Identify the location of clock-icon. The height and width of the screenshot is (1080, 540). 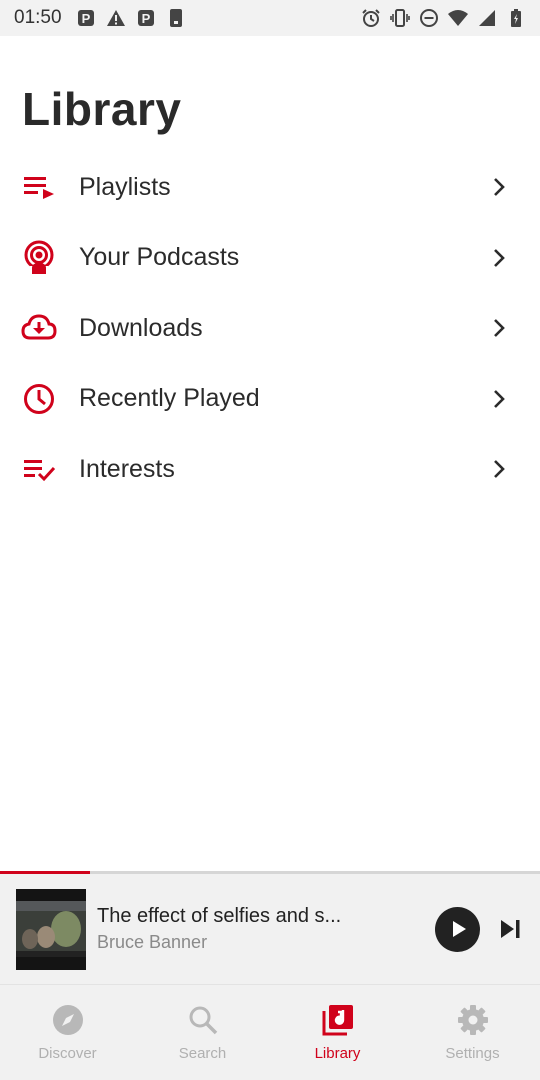
(39, 399).